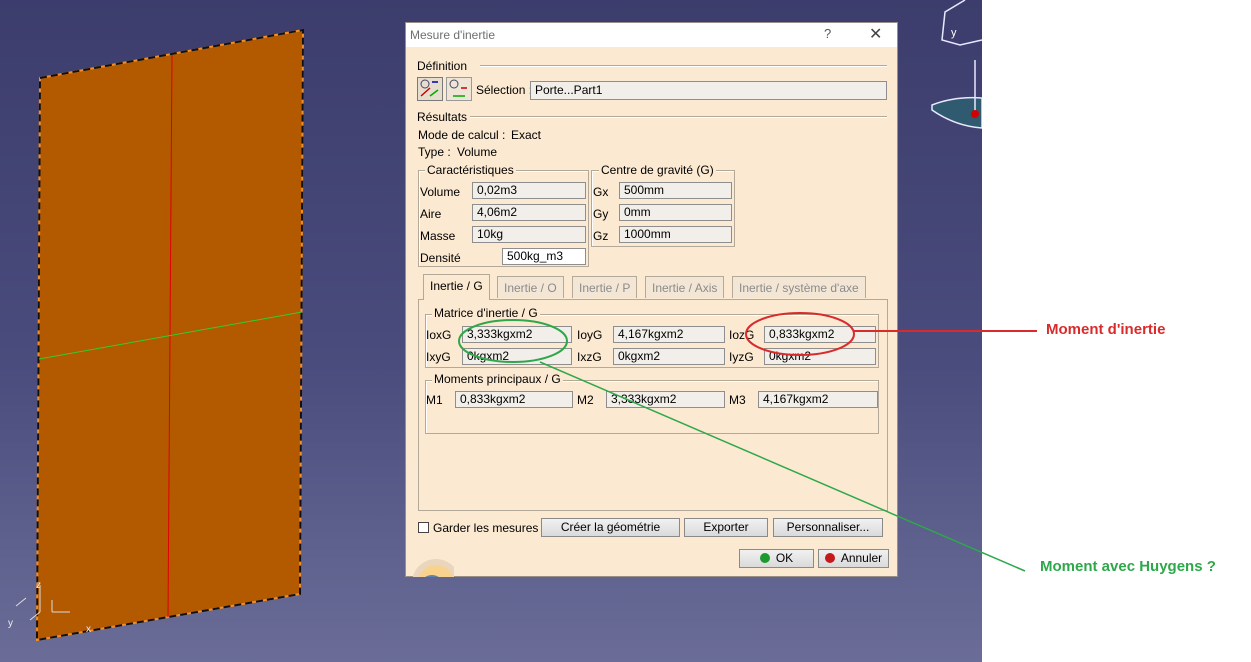  Describe the element at coordinates (423, 527) in the screenshot. I see `keep-measures-checkbox` at that location.